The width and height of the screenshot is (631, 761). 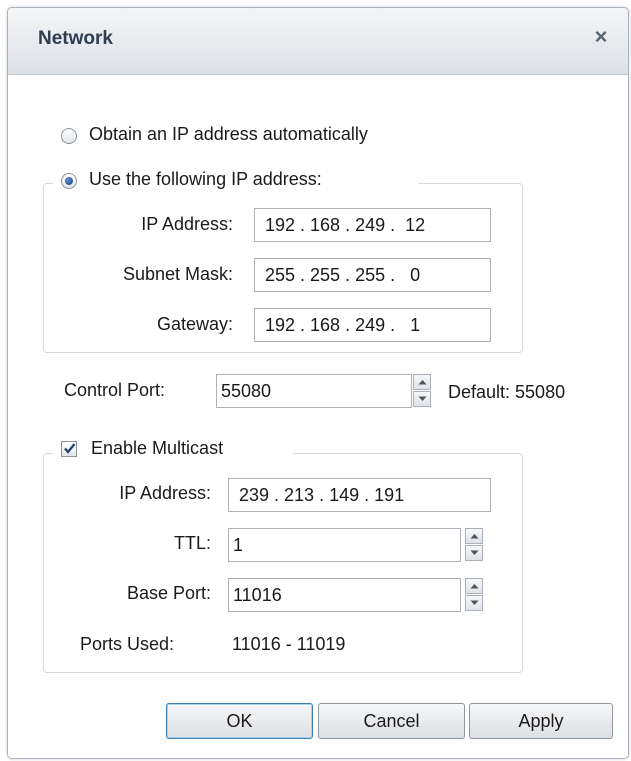 I want to click on ip-address-input, so click(x=372, y=225).